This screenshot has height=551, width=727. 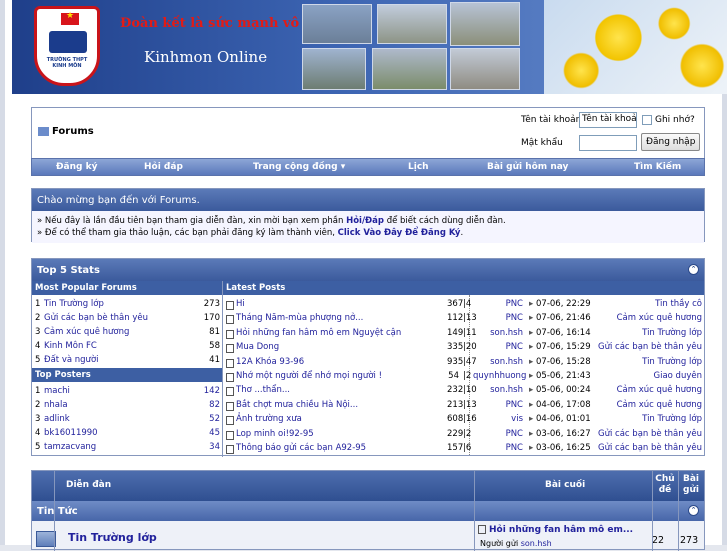 I want to click on forum-link: Giao duyên, so click(x=678, y=376).